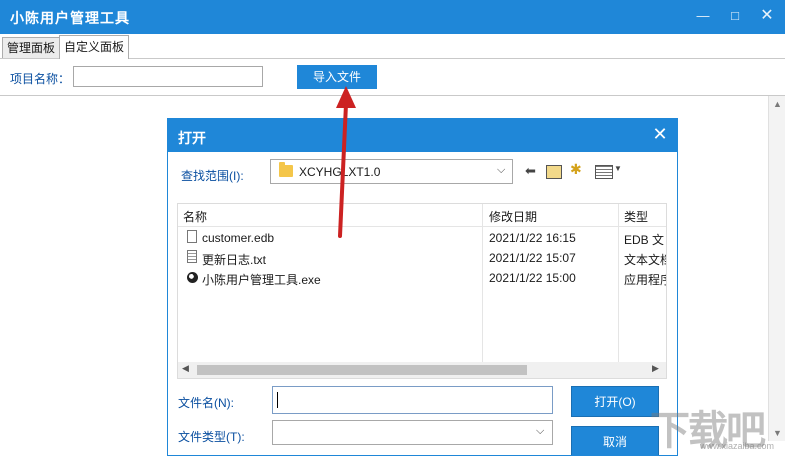  I want to click on watermark-url: www.xiazaiba.com, so click(737, 446).